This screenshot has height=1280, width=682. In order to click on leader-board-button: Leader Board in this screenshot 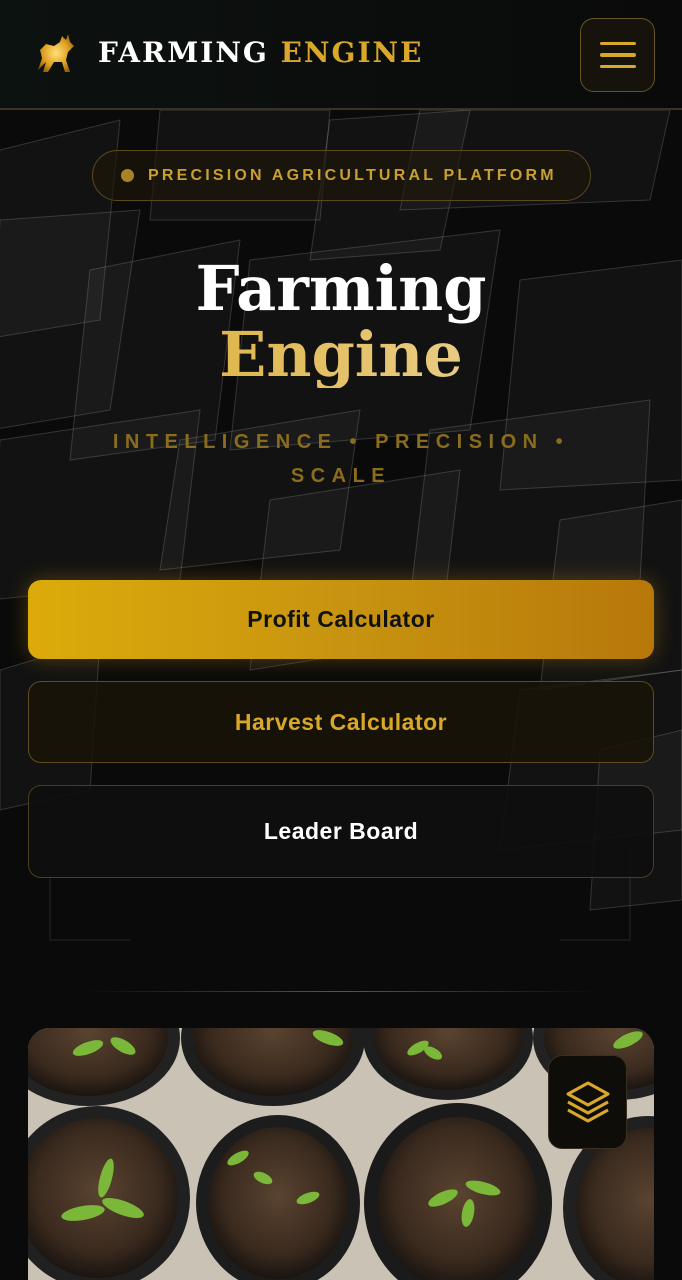, I will do `click(341, 831)`.